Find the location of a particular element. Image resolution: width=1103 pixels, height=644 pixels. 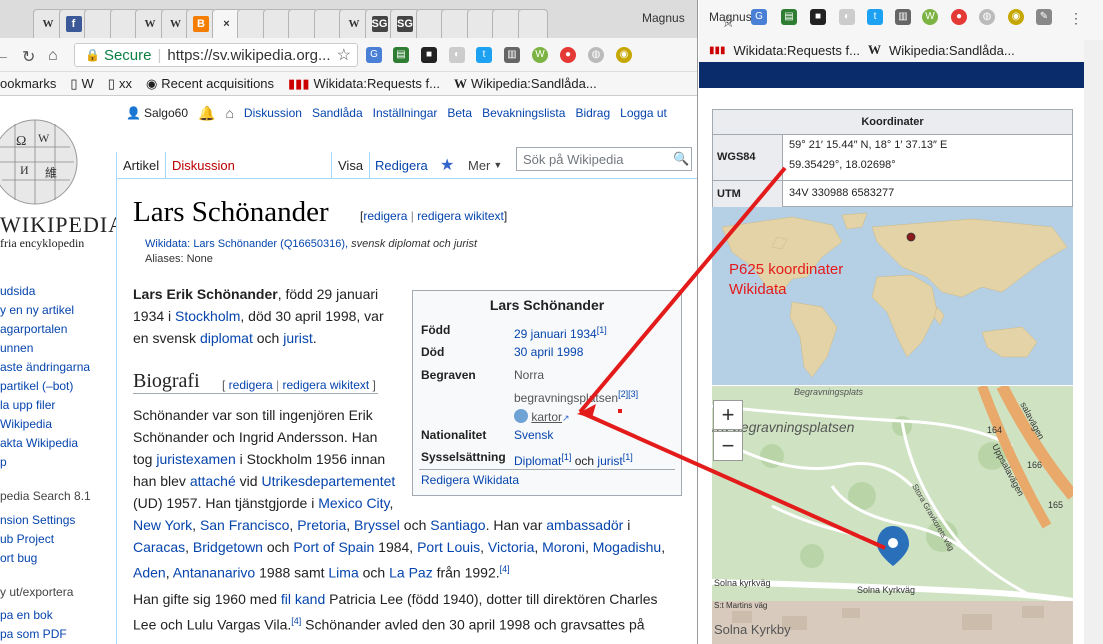

sidebar-link: nsion Settings is located at coordinates (37, 520).